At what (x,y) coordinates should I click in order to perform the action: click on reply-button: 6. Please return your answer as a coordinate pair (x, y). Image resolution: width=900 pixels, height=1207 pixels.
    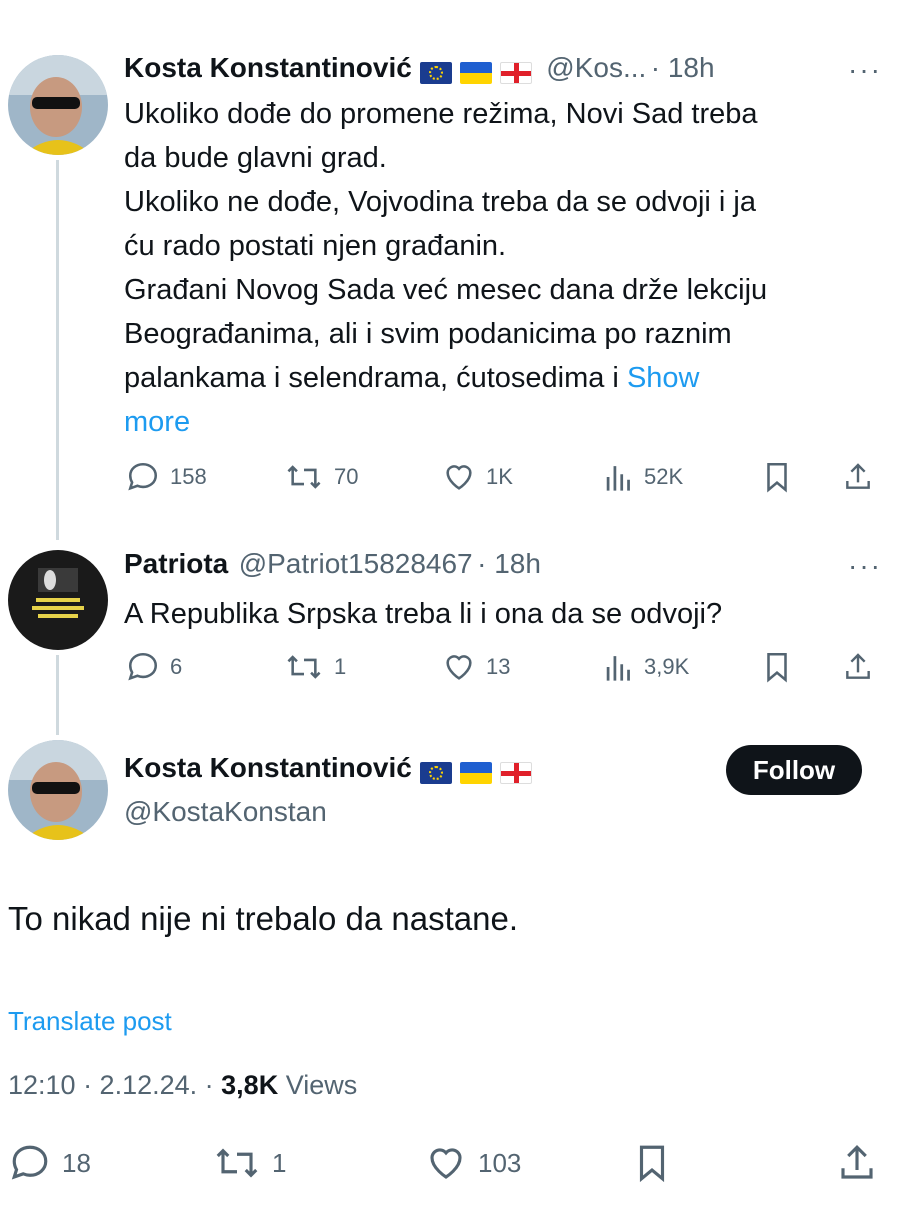
    Looking at the image, I should click on (154, 667).